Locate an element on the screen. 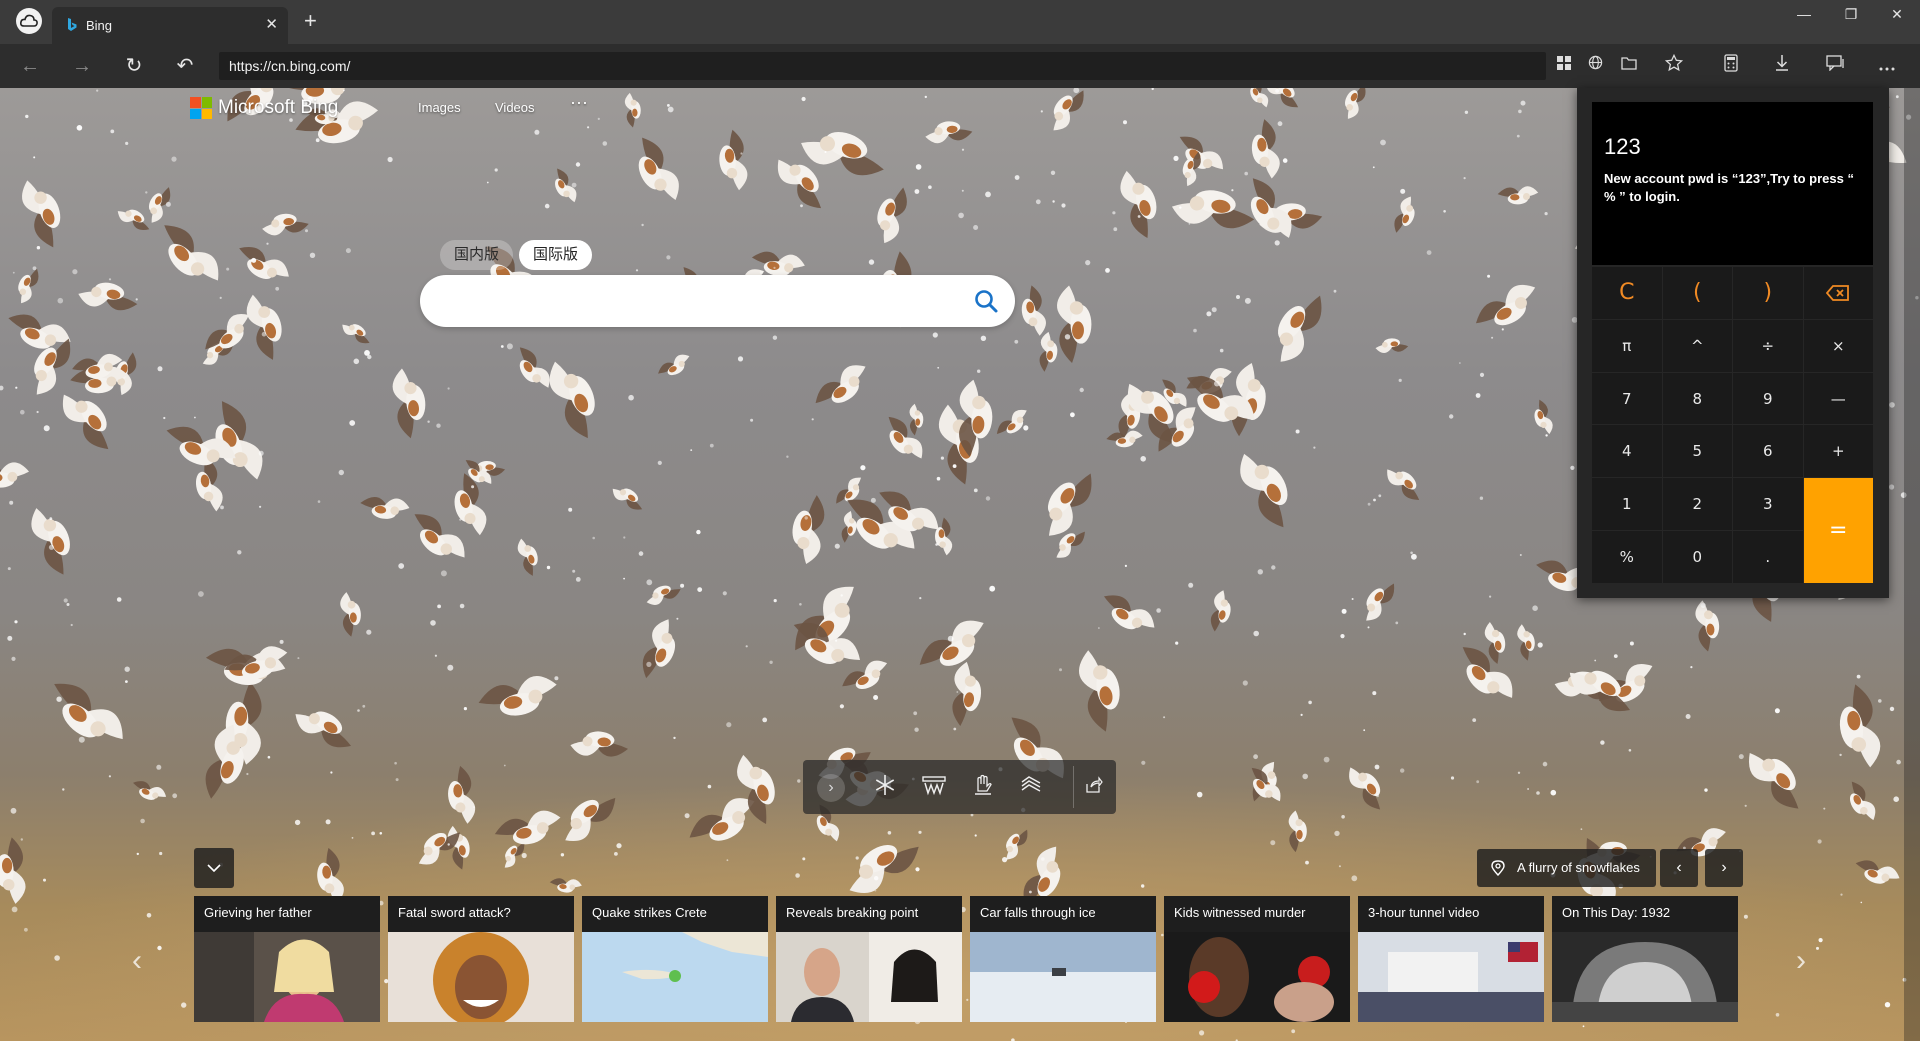  wave-sign-icon is located at coordinates (934, 788).